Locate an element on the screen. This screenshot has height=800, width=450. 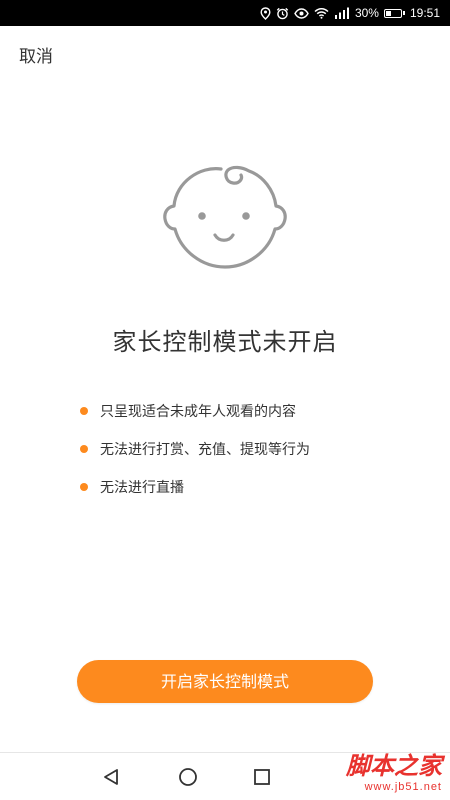
watermark-text: 脚本之家 is located at coordinates (394, 765).